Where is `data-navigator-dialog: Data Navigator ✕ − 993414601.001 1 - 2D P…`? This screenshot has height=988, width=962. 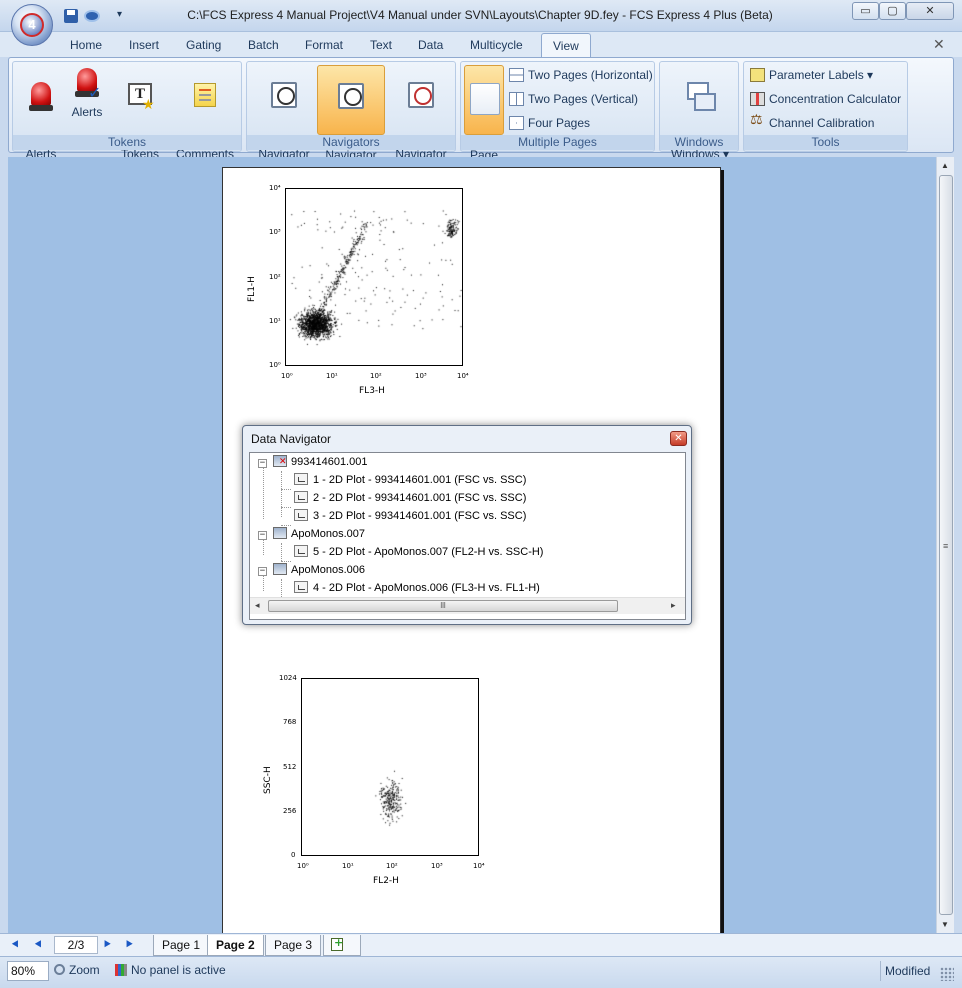 data-navigator-dialog: Data Navigator ✕ − 993414601.001 1 - 2D P… is located at coordinates (467, 525).